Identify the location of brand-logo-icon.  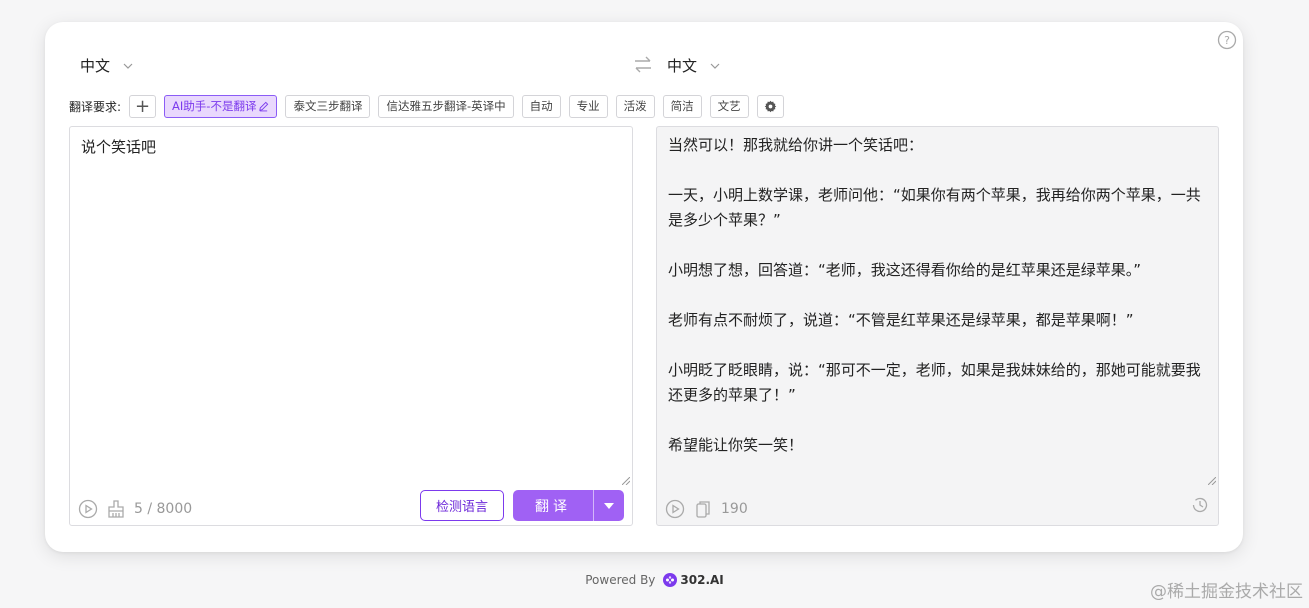
(670, 580).